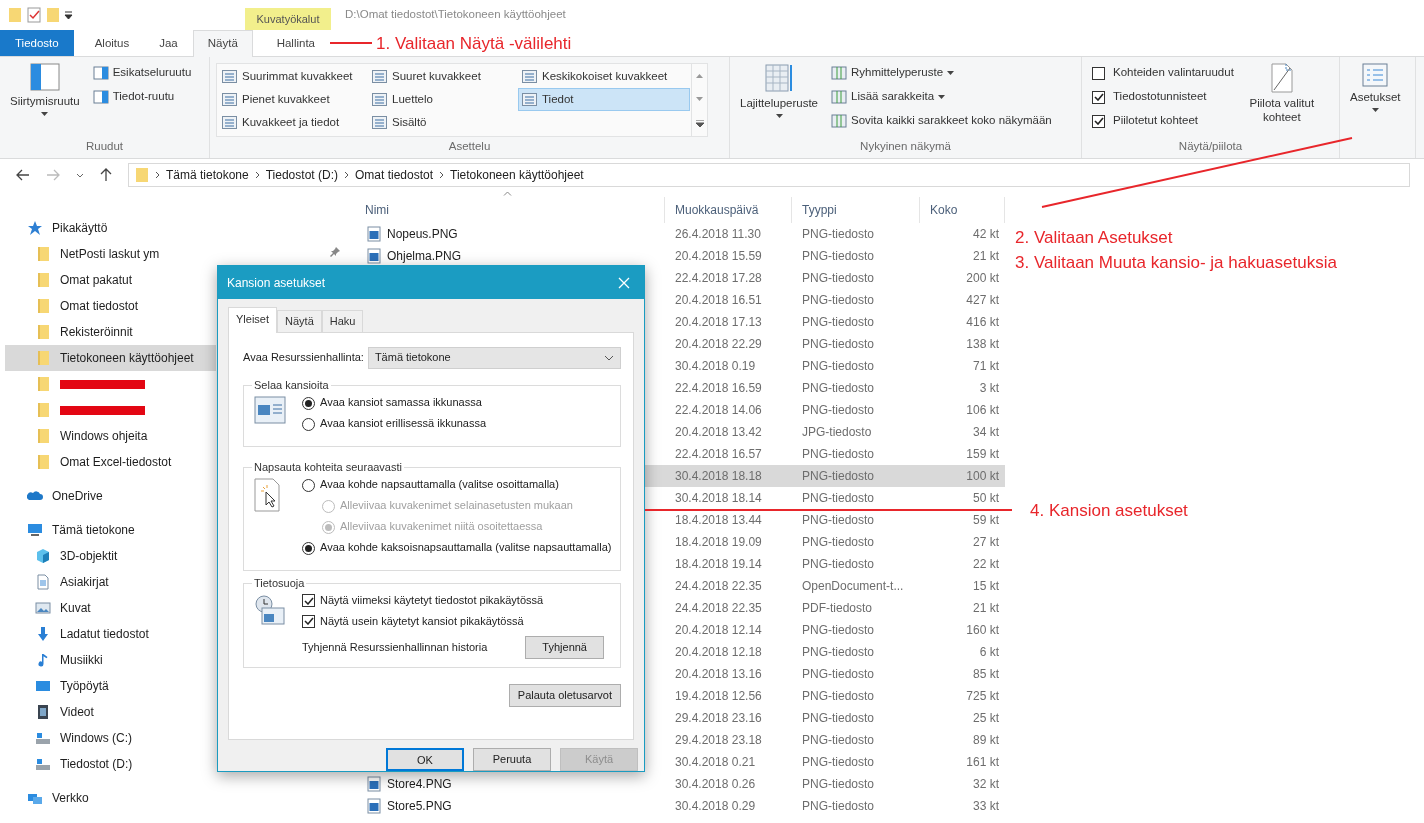 This screenshot has height=823, width=1424. I want to click on scroll-down-icon, so click(699, 98).